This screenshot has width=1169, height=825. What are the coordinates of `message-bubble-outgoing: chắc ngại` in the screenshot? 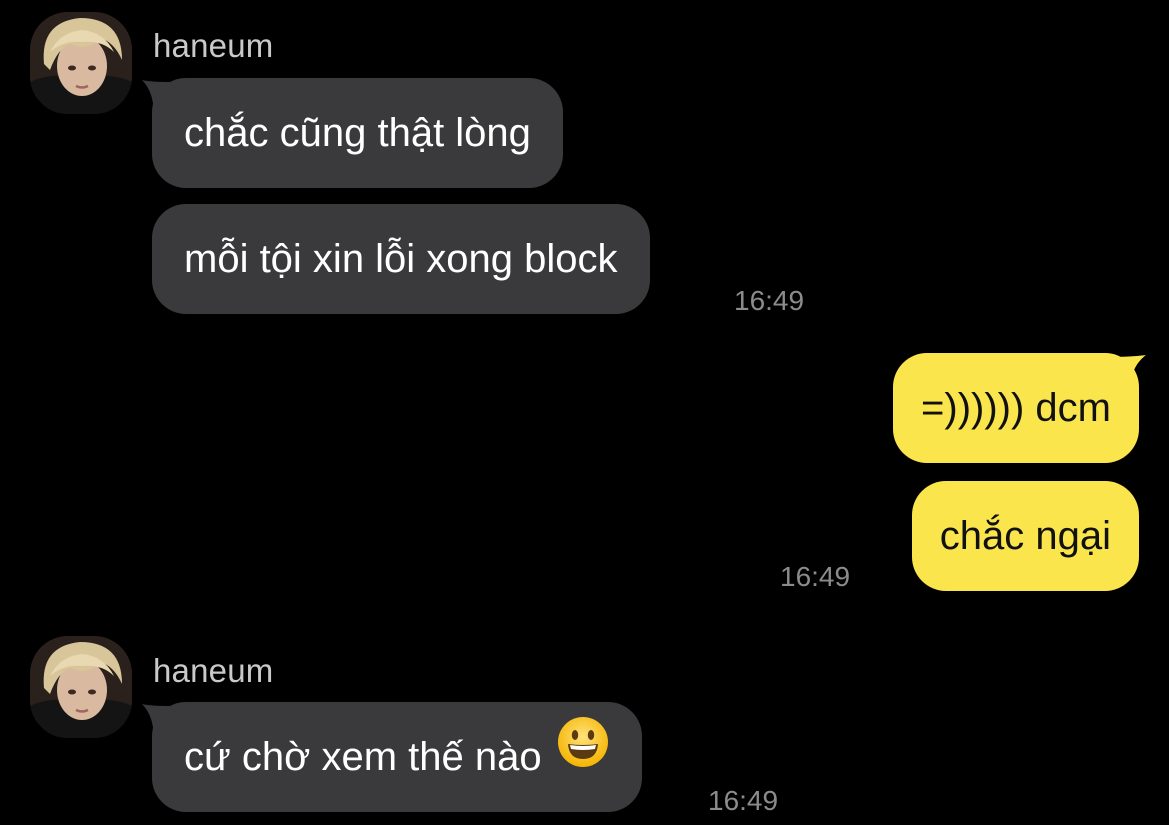 It's located at (1025, 536).